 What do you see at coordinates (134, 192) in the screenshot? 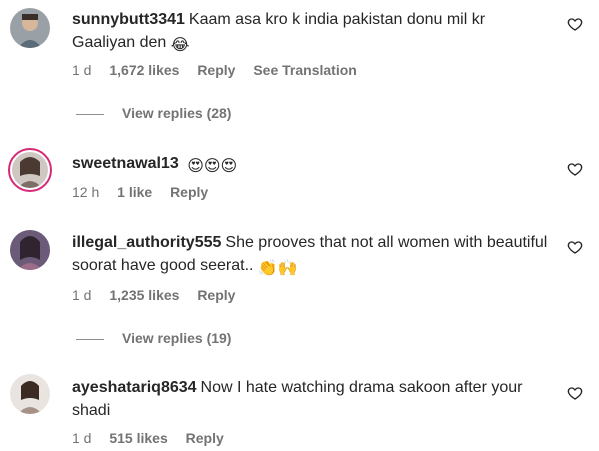
I see `likes-count: 1 like` at bounding box center [134, 192].